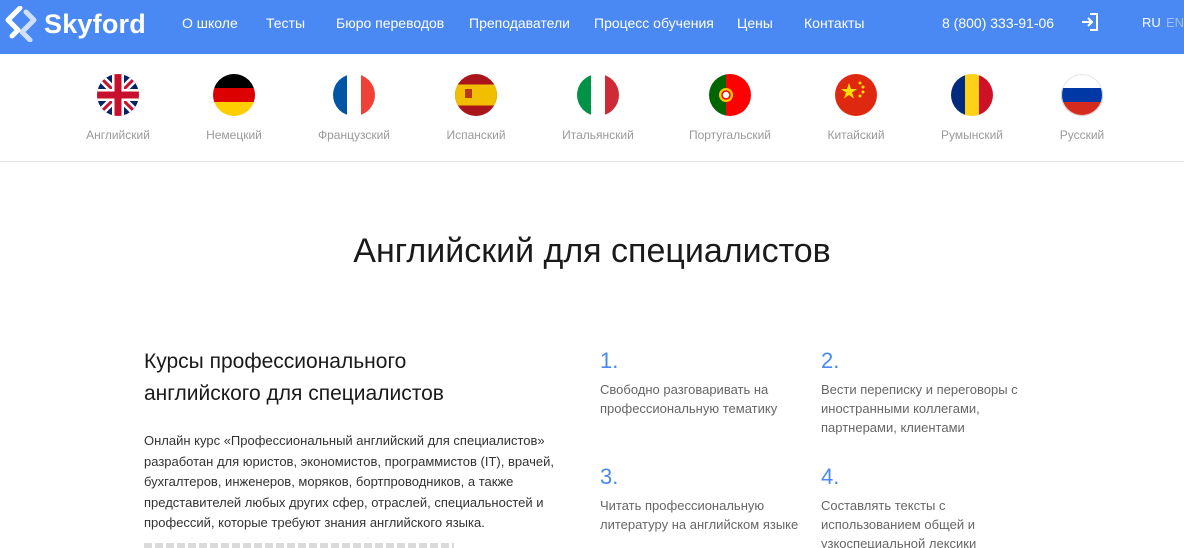  I want to click on feature-line: Вести переписку и переговоры с, so click(919, 389).